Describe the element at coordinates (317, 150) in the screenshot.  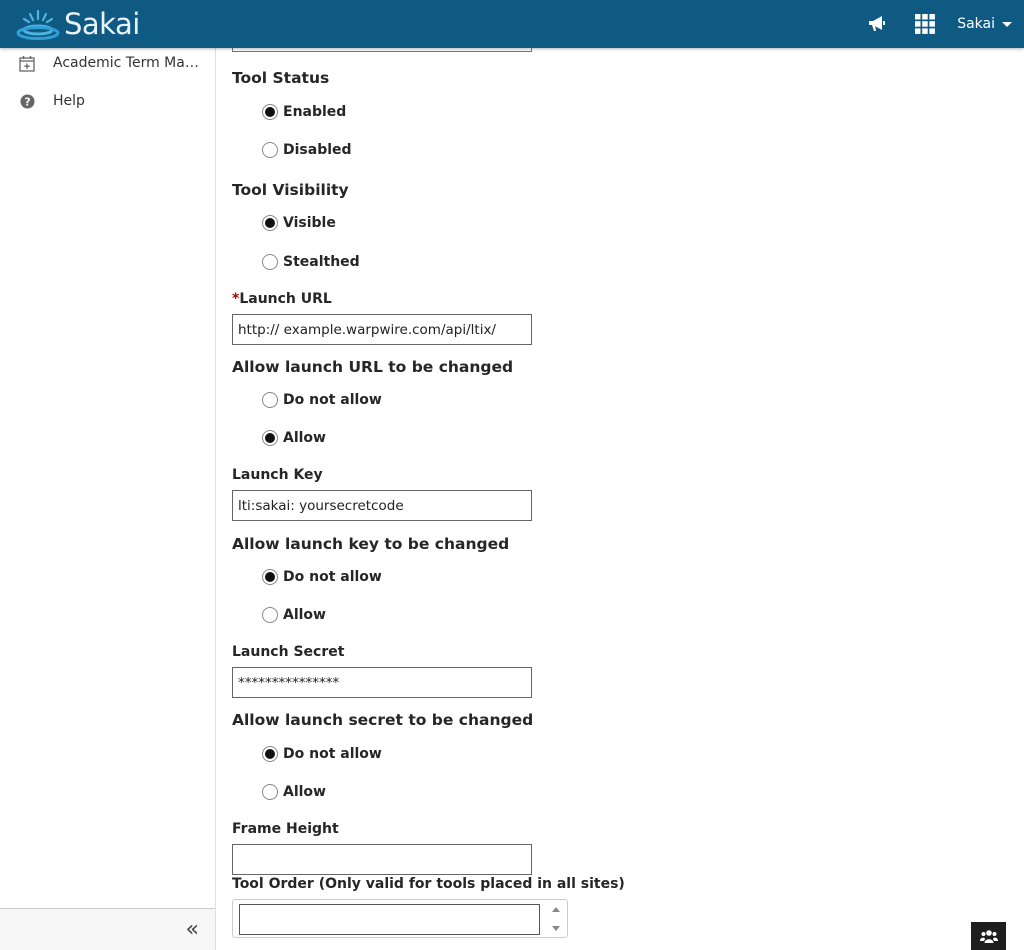
I see `radio-label: Disabled` at that location.